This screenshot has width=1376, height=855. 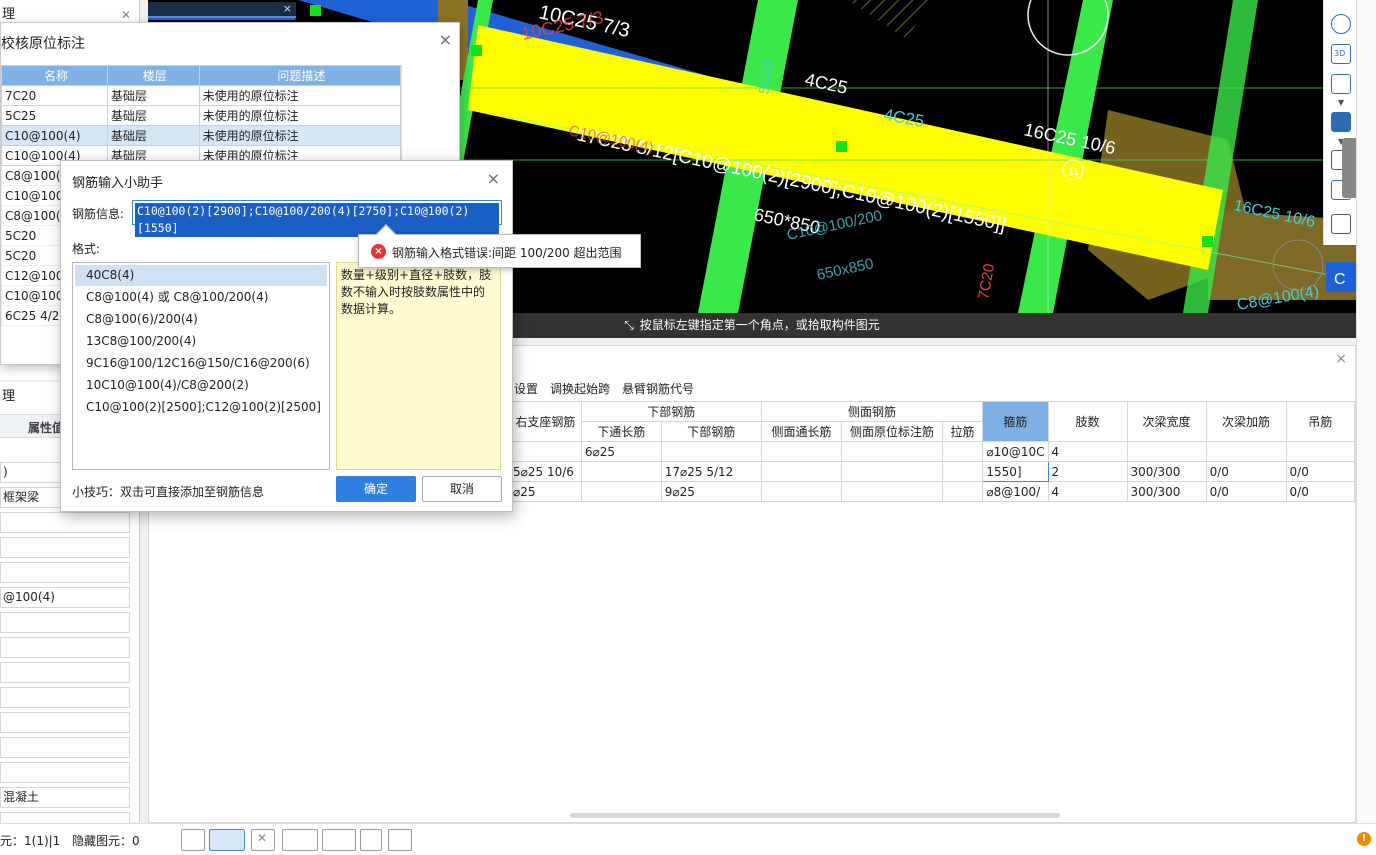 I want to click on table-cell: 9⌀25, so click(x=711, y=491).